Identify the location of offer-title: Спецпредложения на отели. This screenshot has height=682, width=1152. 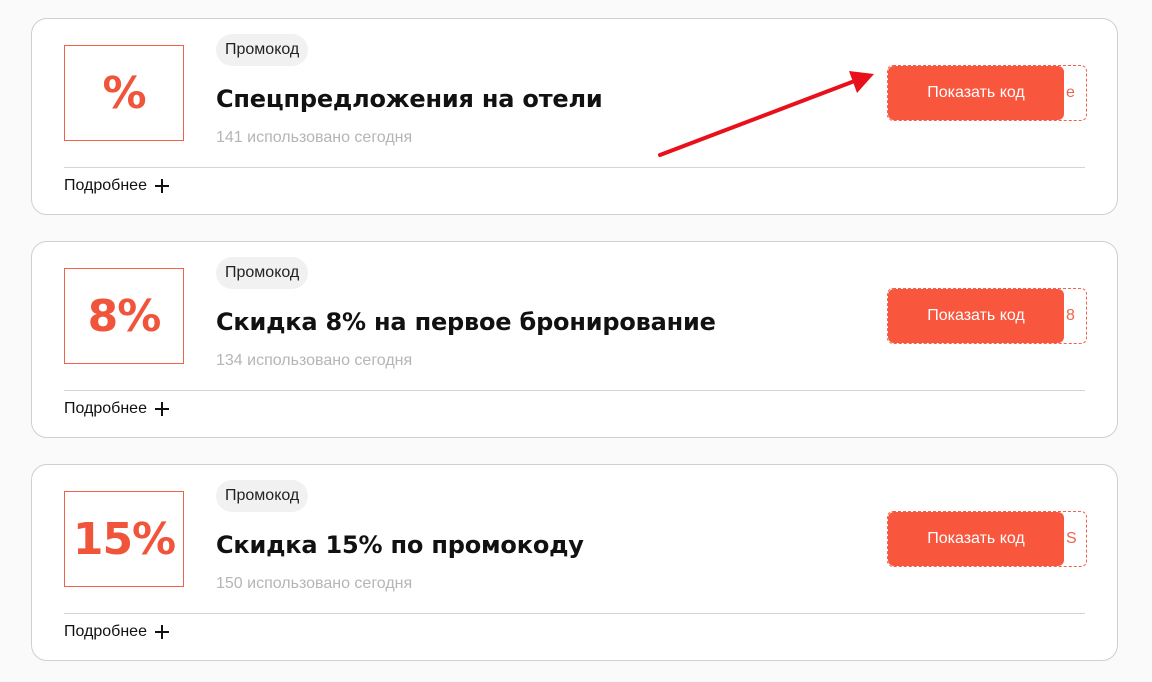
(409, 99).